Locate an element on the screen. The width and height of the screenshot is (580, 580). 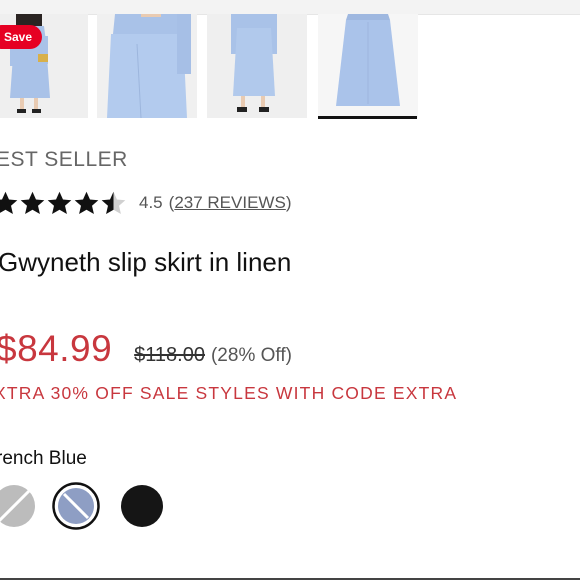
promo-message: XTRA 30% OFF SALE STYLES WITH CODE EXTRA is located at coordinates (229, 393).